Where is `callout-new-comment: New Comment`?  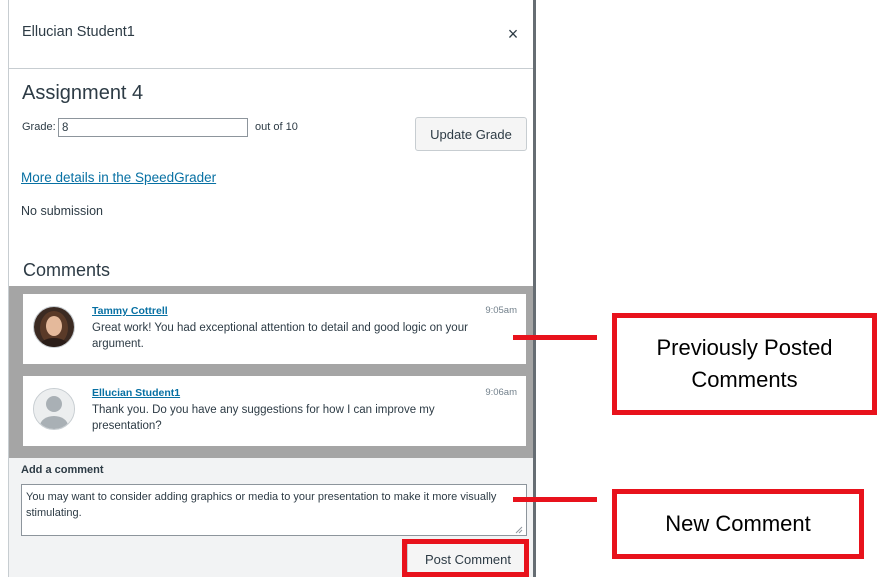
callout-new-comment: New Comment is located at coordinates (738, 524).